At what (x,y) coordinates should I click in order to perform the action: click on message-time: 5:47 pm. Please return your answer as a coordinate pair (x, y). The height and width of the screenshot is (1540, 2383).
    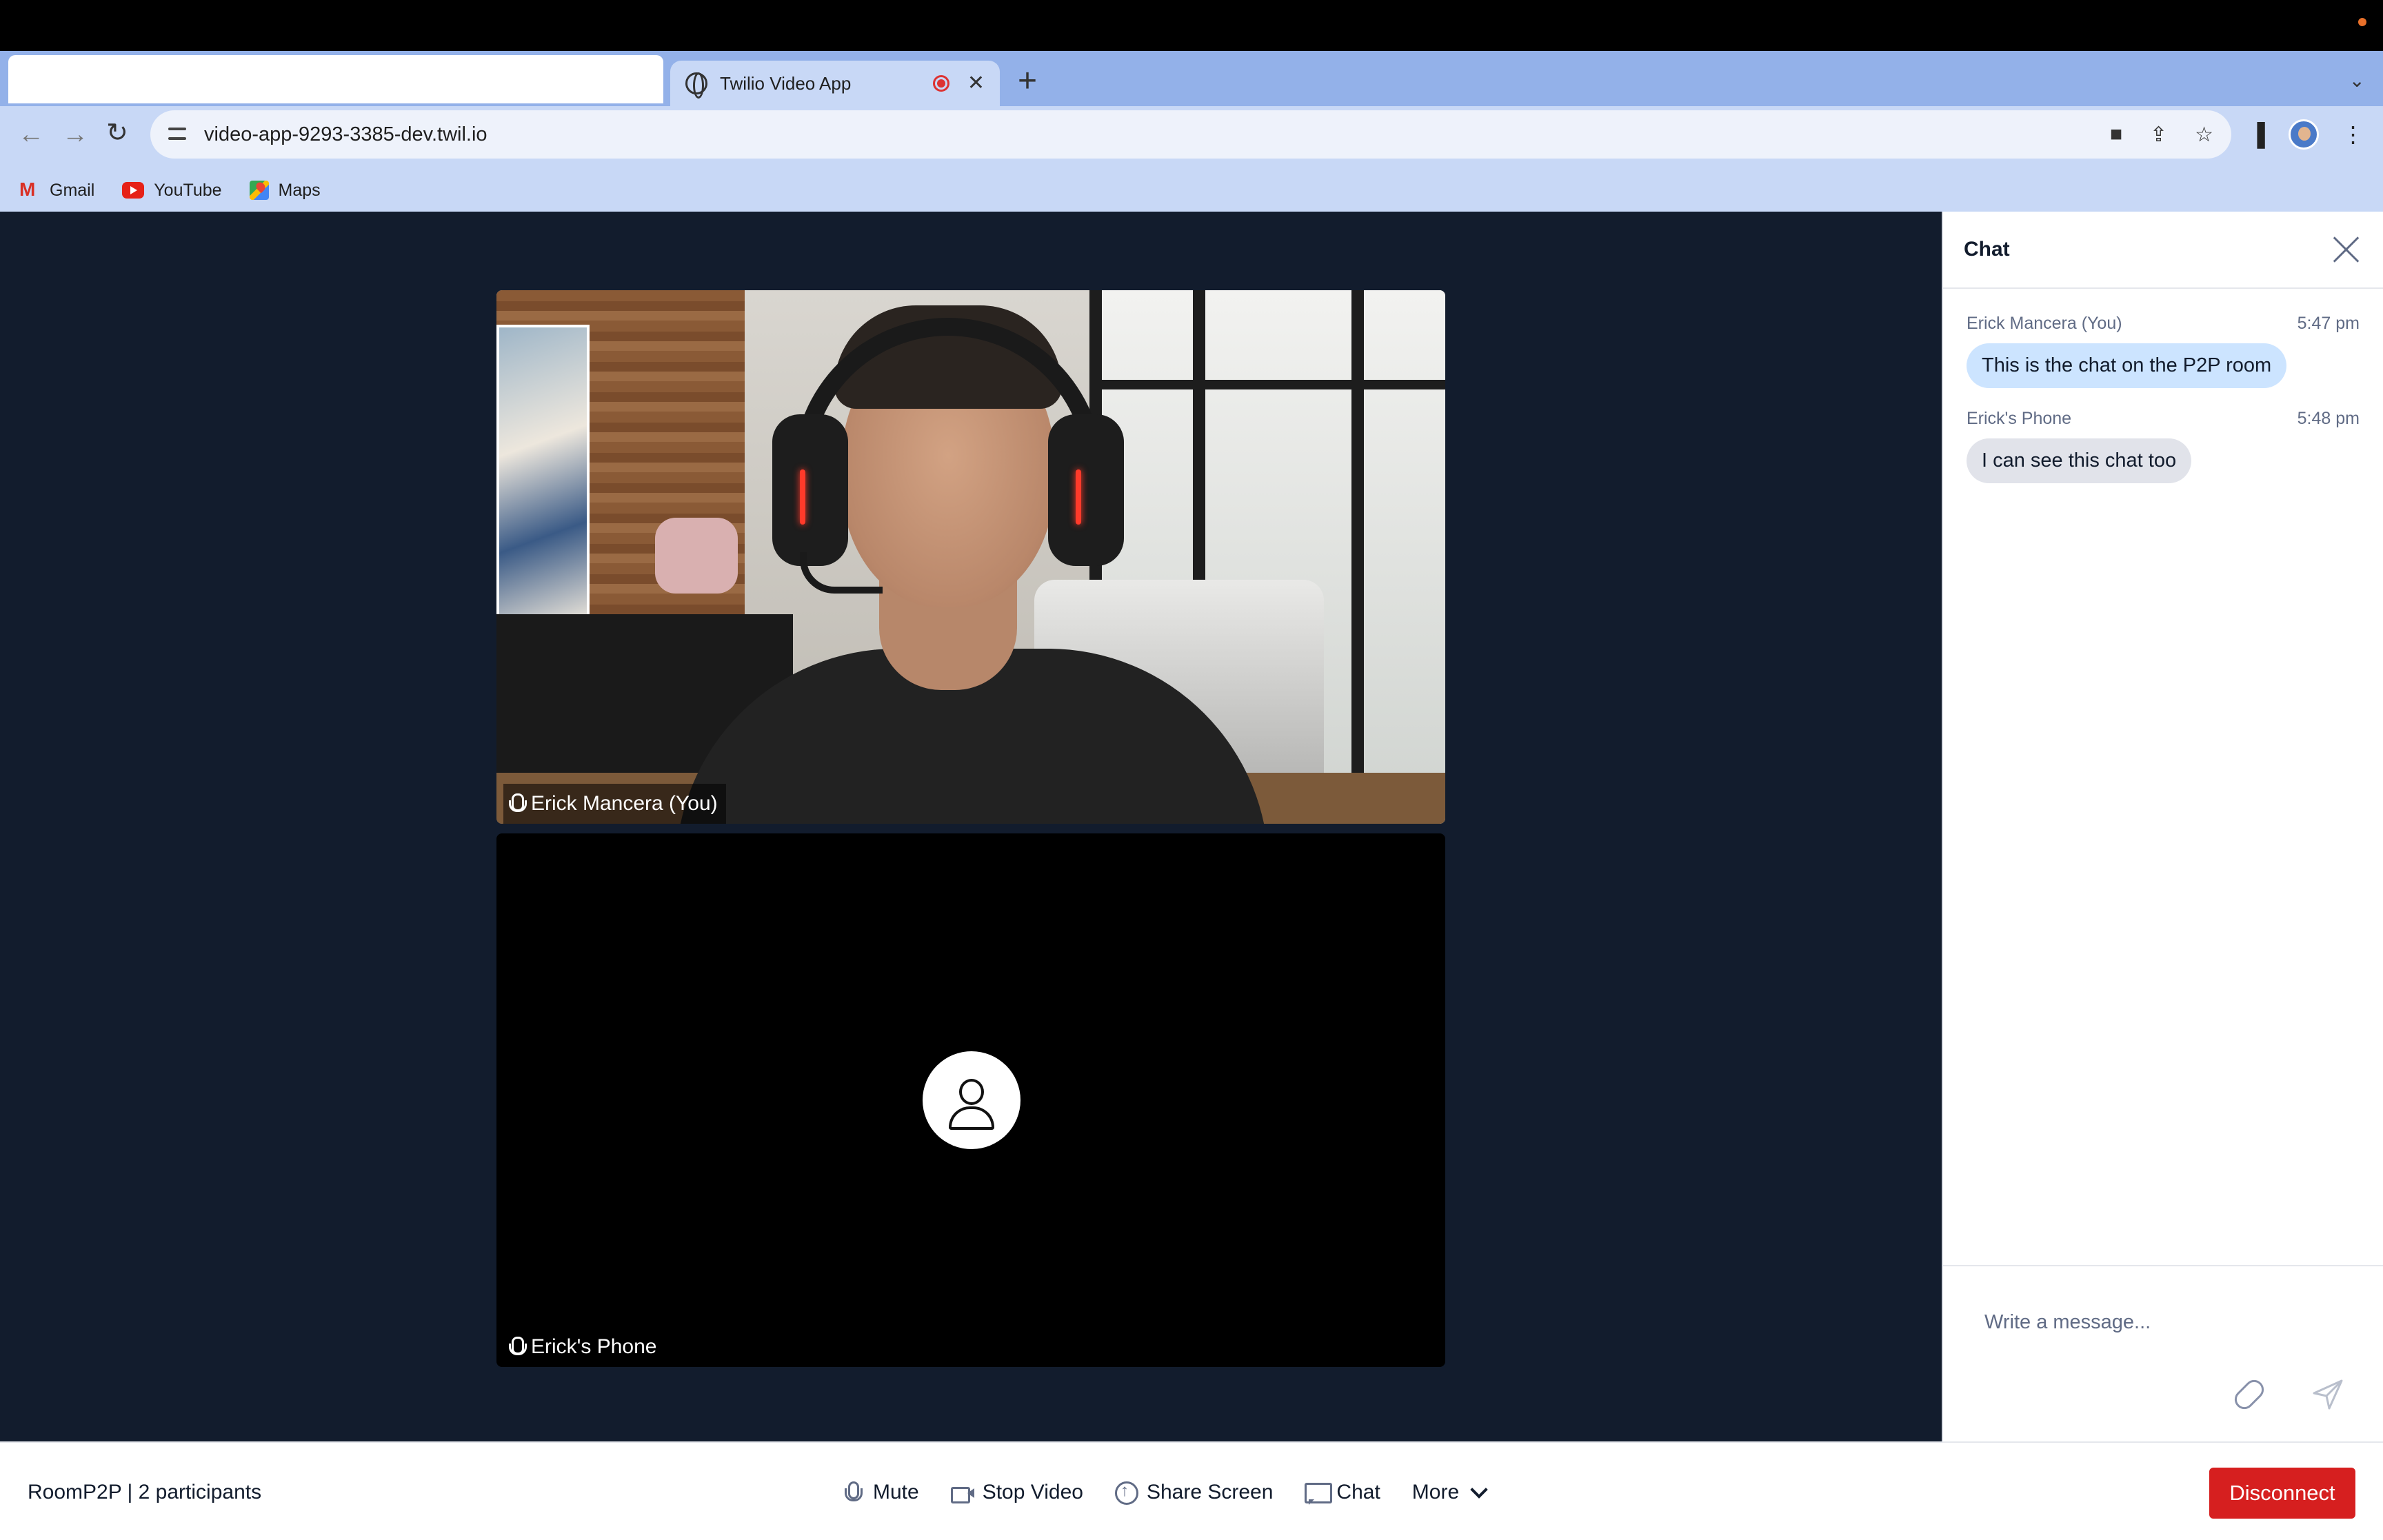
    Looking at the image, I should click on (2328, 324).